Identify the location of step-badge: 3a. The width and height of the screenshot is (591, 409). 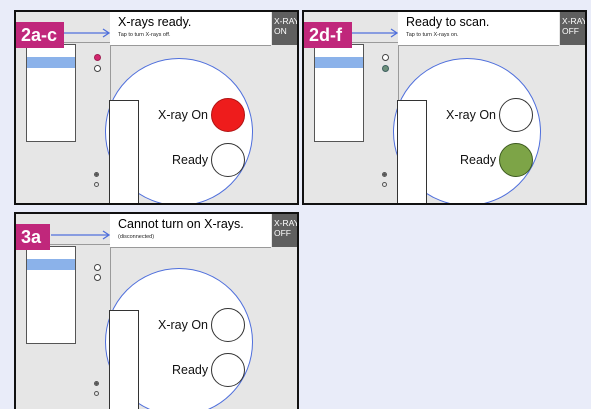
(33, 237).